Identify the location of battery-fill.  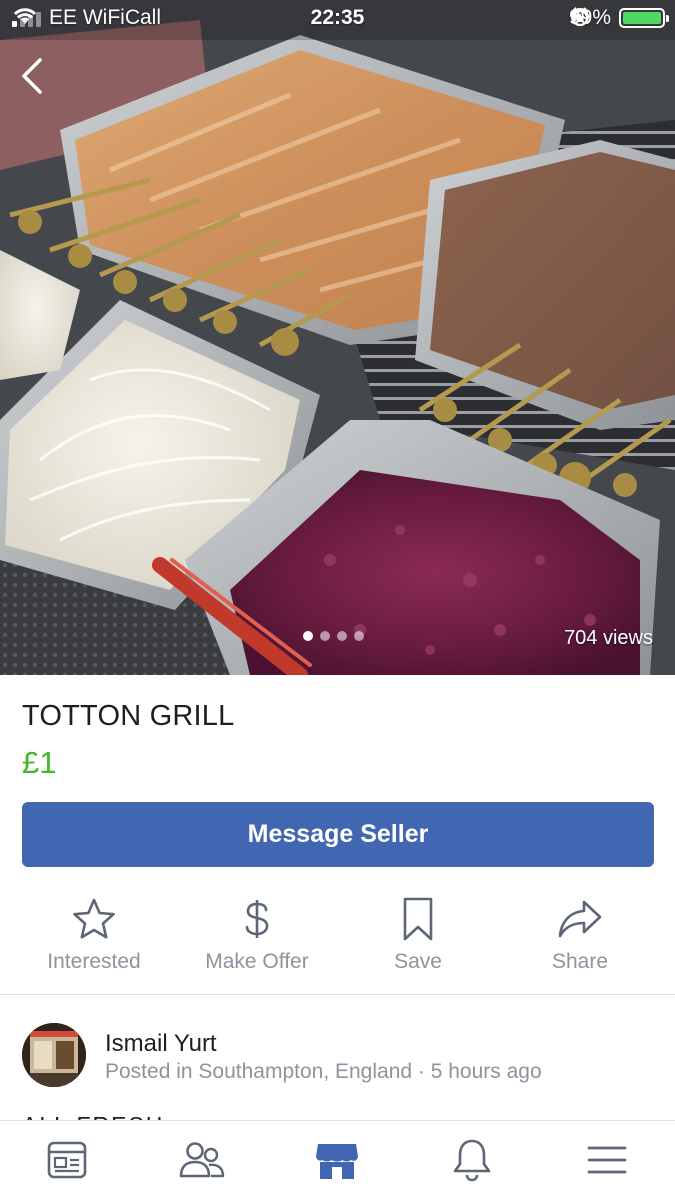
(642, 18).